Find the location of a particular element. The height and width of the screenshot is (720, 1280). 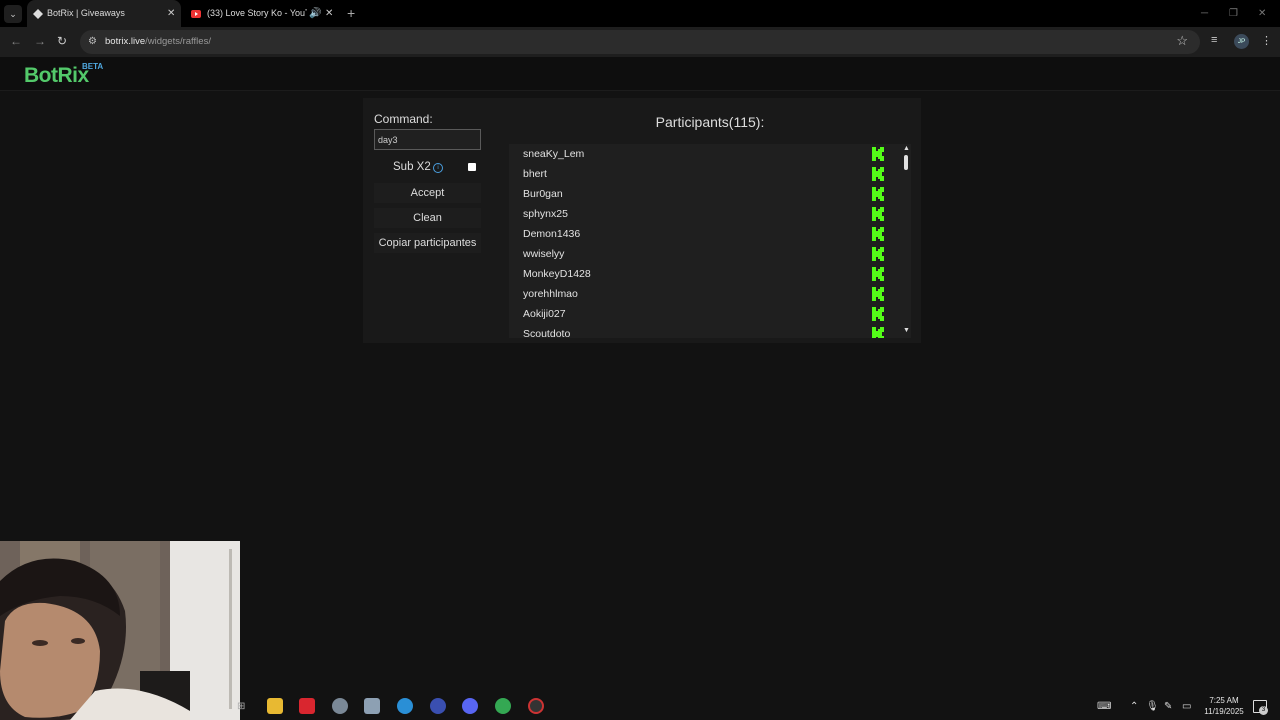

calculator-icon is located at coordinates (372, 706).